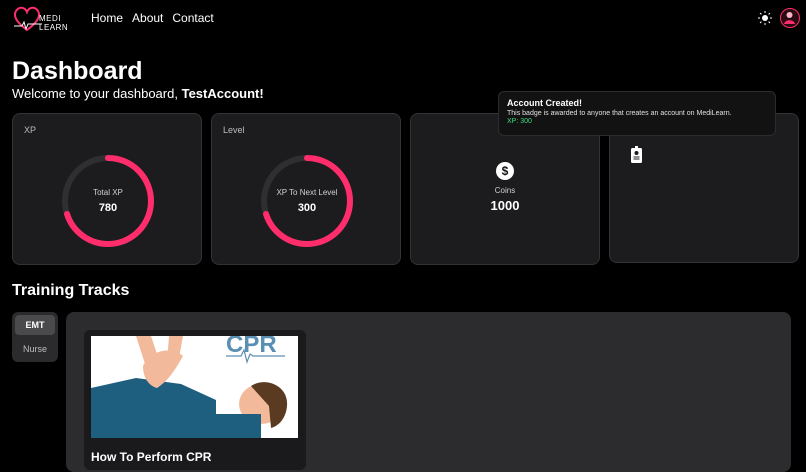  I want to click on course-card: CPR How To Perform CPR, so click(195, 400).